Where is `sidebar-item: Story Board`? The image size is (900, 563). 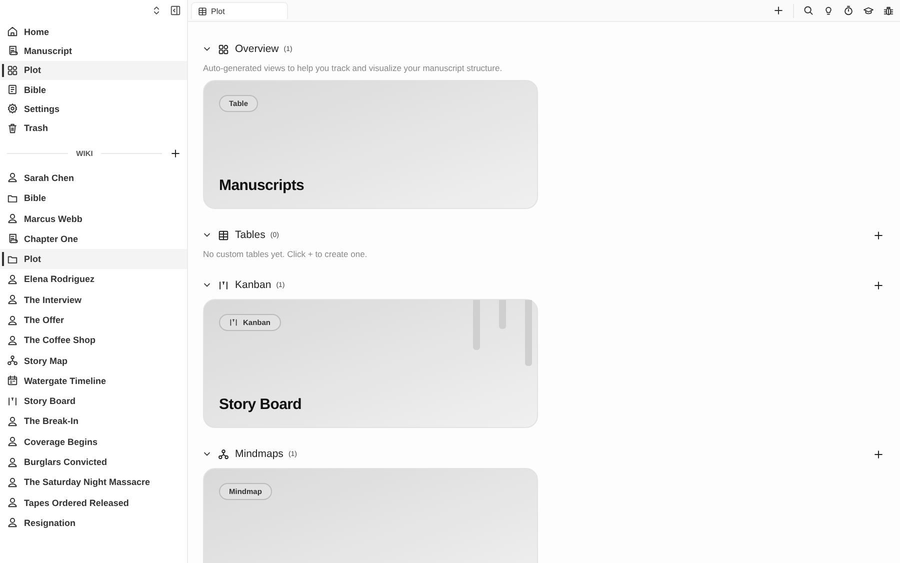
sidebar-item: Story Board is located at coordinates (93, 401).